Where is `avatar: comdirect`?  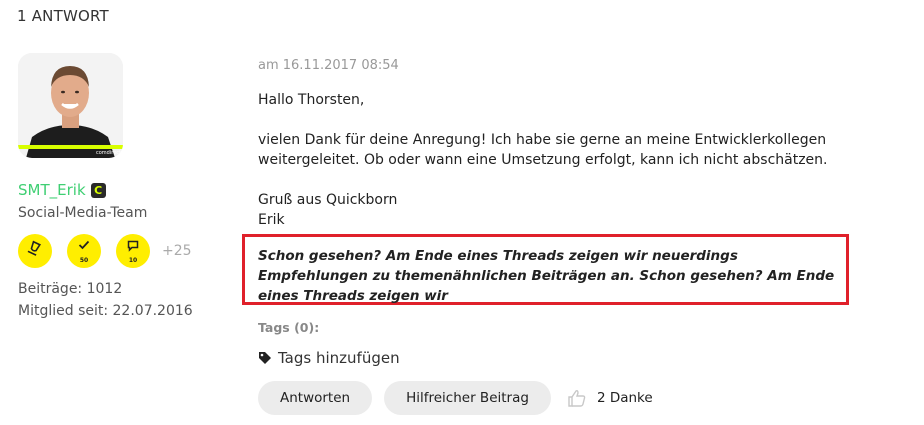 avatar: comdirect is located at coordinates (70, 105).